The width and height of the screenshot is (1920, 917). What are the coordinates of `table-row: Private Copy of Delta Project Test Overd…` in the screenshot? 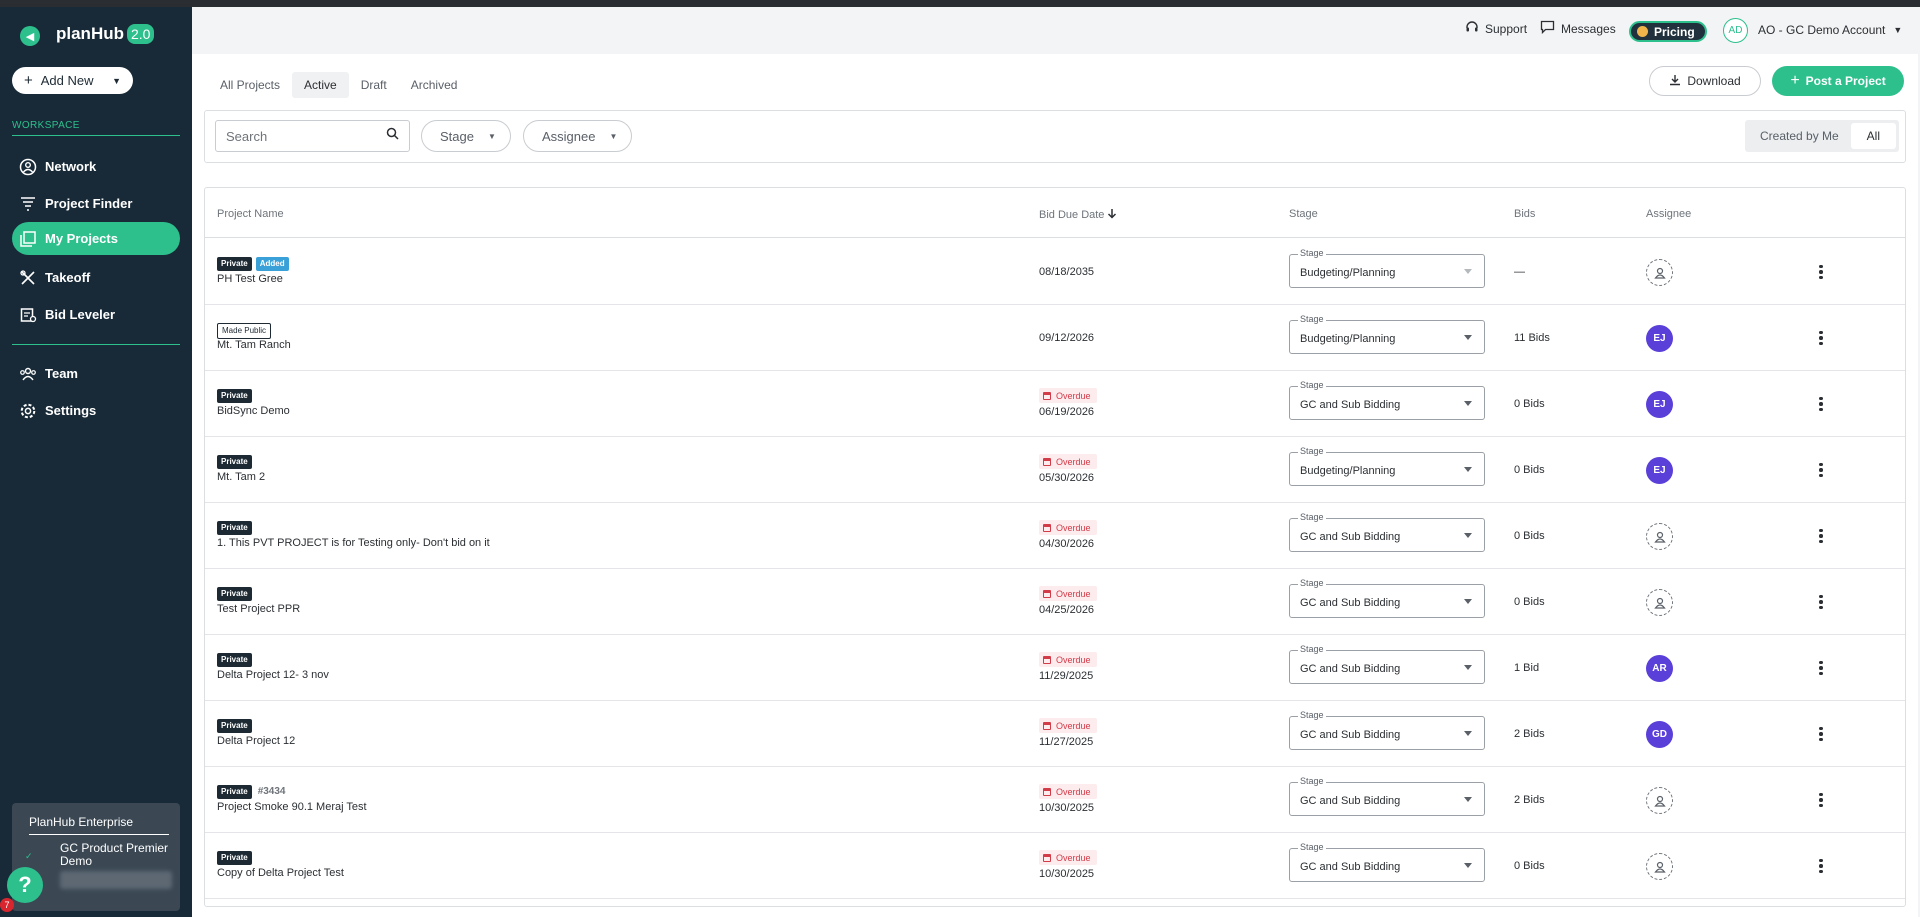 It's located at (1055, 866).